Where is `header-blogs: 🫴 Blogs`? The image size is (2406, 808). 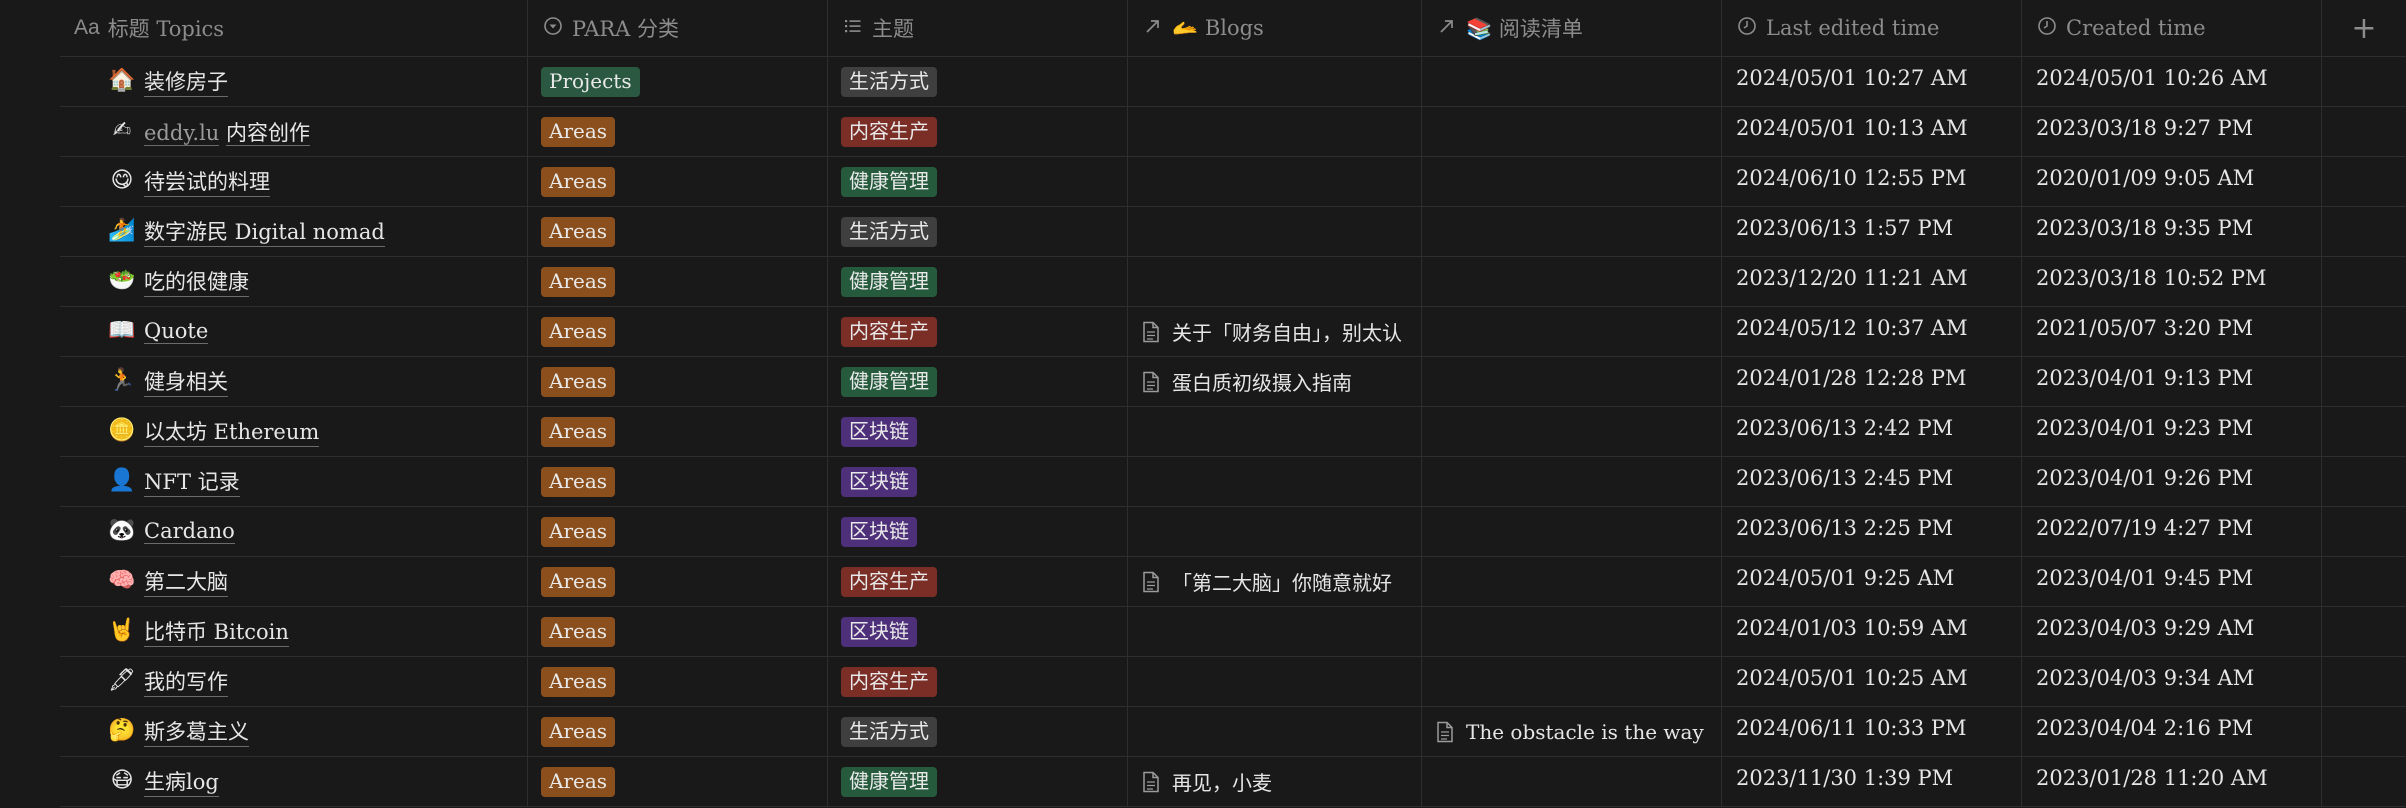
header-blogs: 🫴 Blogs is located at coordinates (1275, 28).